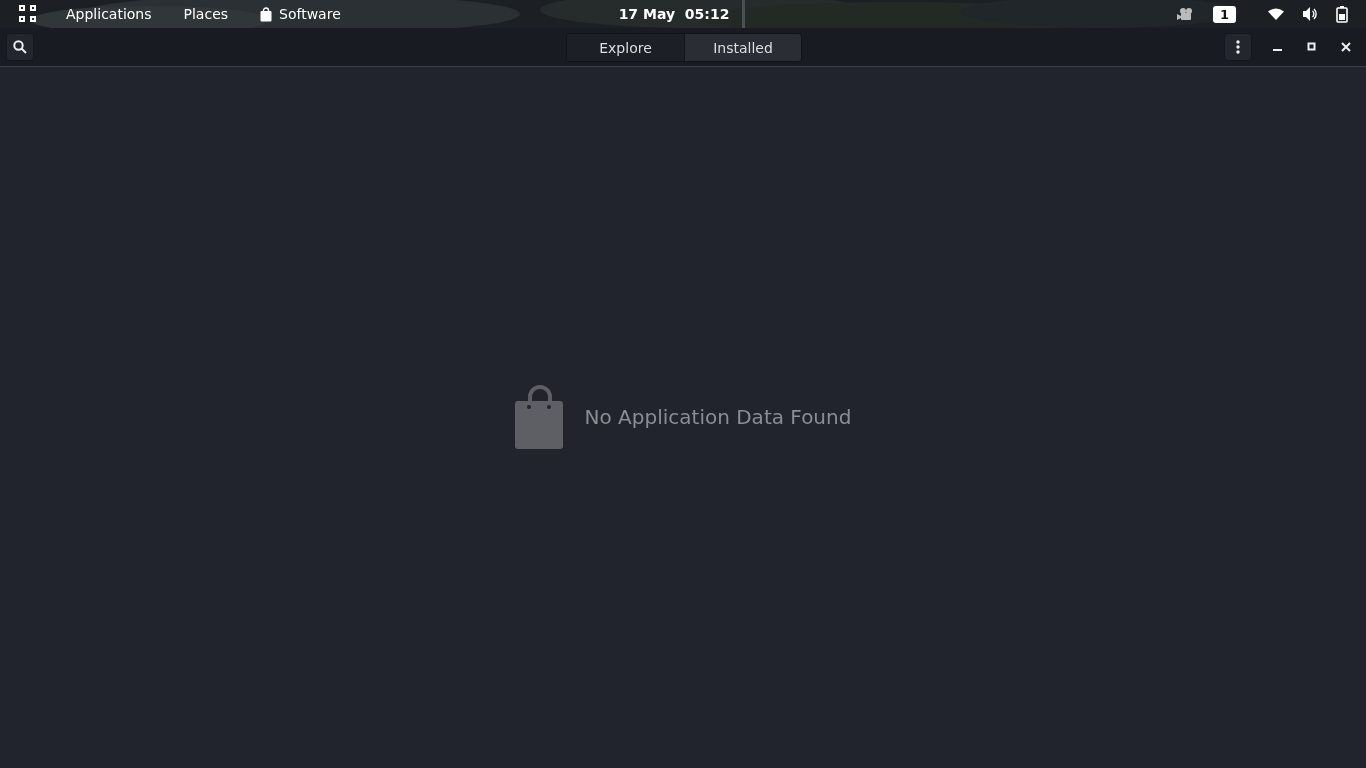 This screenshot has width=1366, height=768. I want to click on empty-state-message: No Application Data Found, so click(718, 417).